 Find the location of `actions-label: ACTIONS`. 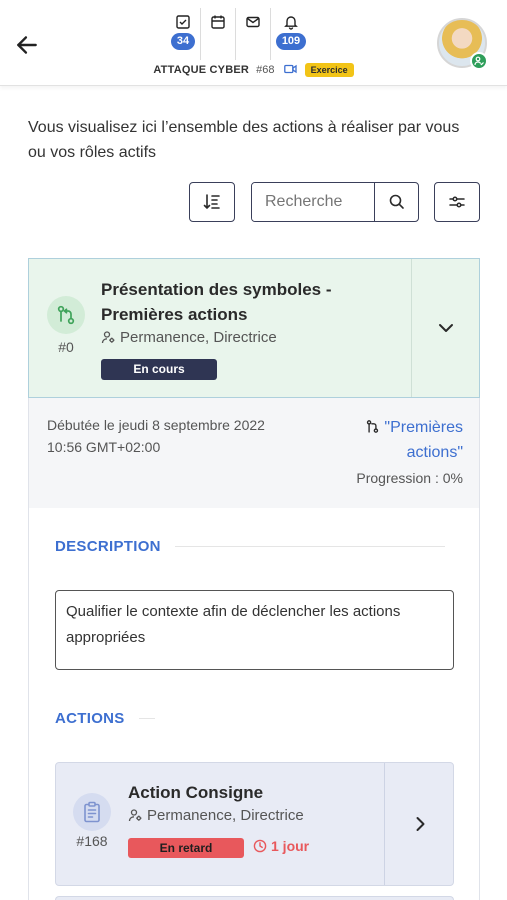

actions-label: ACTIONS is located at coordinates (90, 718).